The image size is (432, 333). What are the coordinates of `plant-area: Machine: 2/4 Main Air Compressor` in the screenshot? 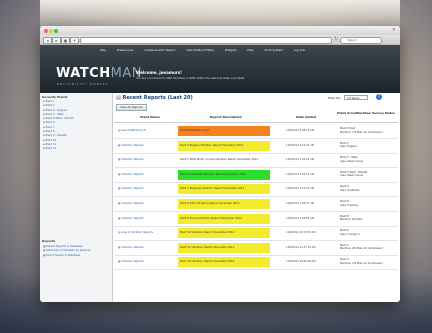 It's located at (361, 263).